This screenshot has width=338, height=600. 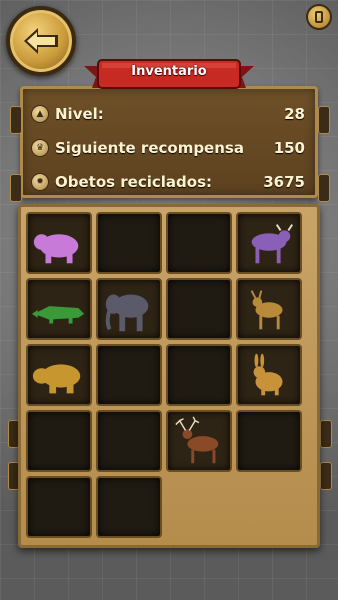 I want to click on back-button, so click(x=41, y=41).